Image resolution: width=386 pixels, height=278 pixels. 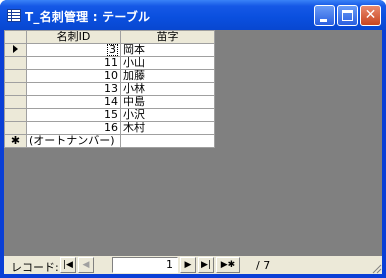 What do you see at coordinates (376, 268) in the screenshot?
I see `resize-grip-icon` at bounding box center [376, 268].